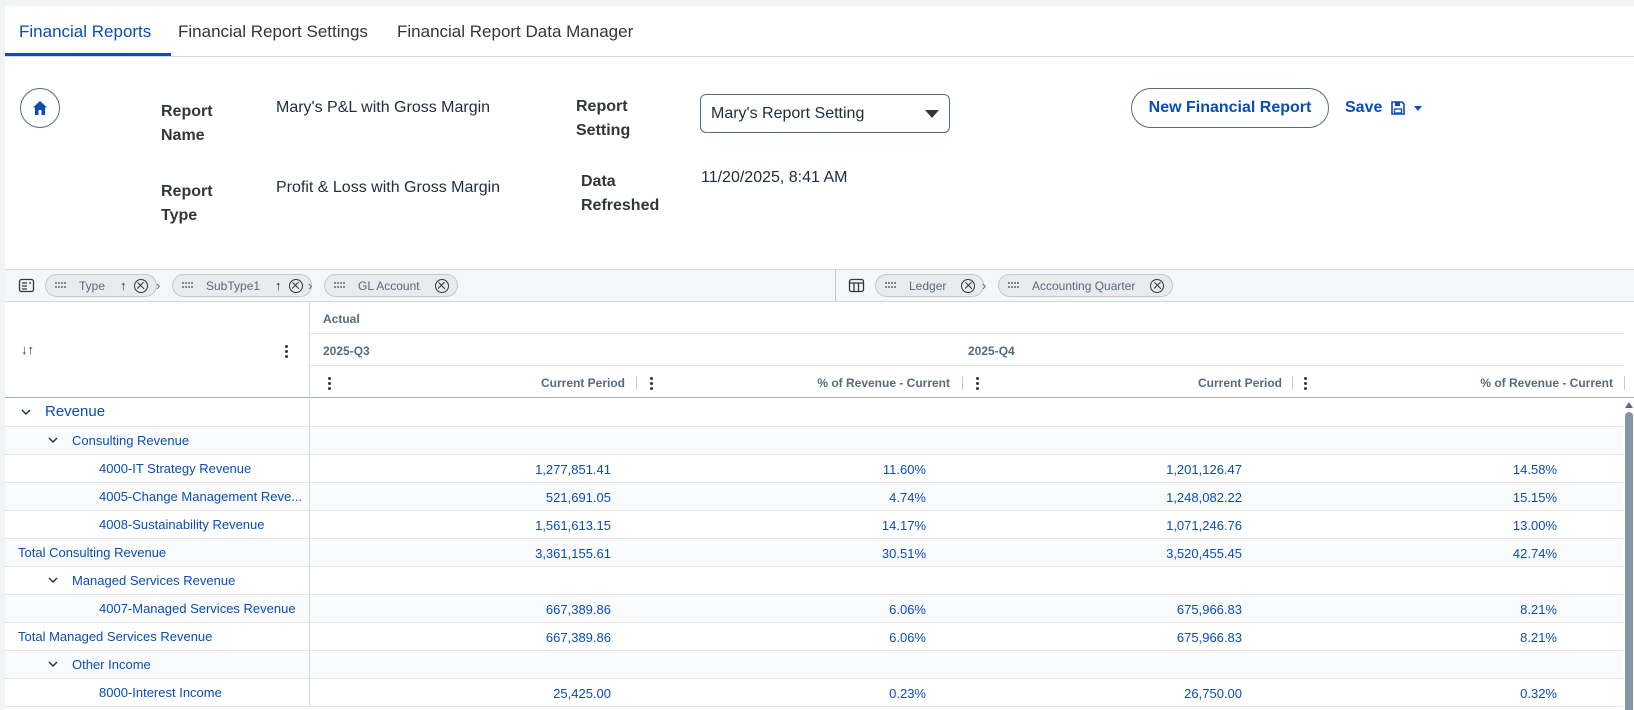 Image resolution: width=1634 pixels, height=710 pixels. I want to click on row-header-cell: 4007-Managed Services Revenue, so click(157, 608).